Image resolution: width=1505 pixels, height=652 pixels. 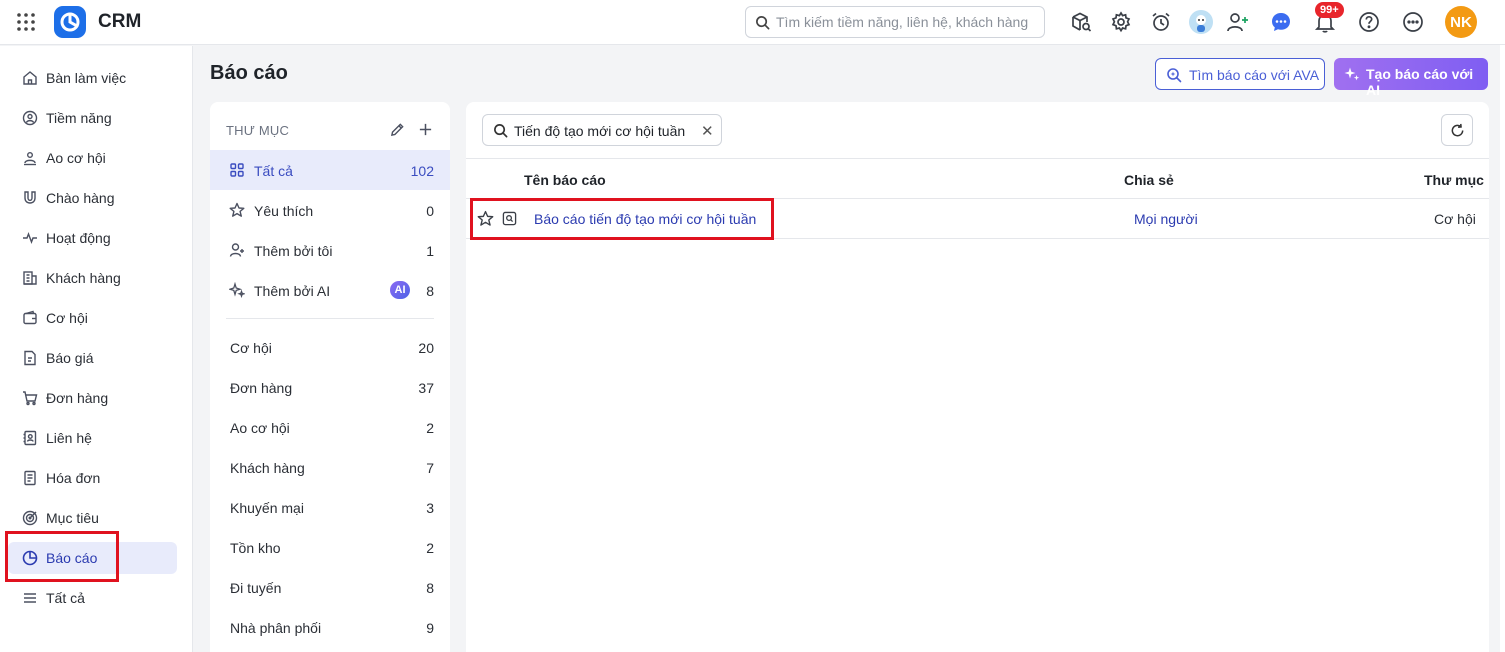 I want to click on pool-icon, so click(x=30, y=158).